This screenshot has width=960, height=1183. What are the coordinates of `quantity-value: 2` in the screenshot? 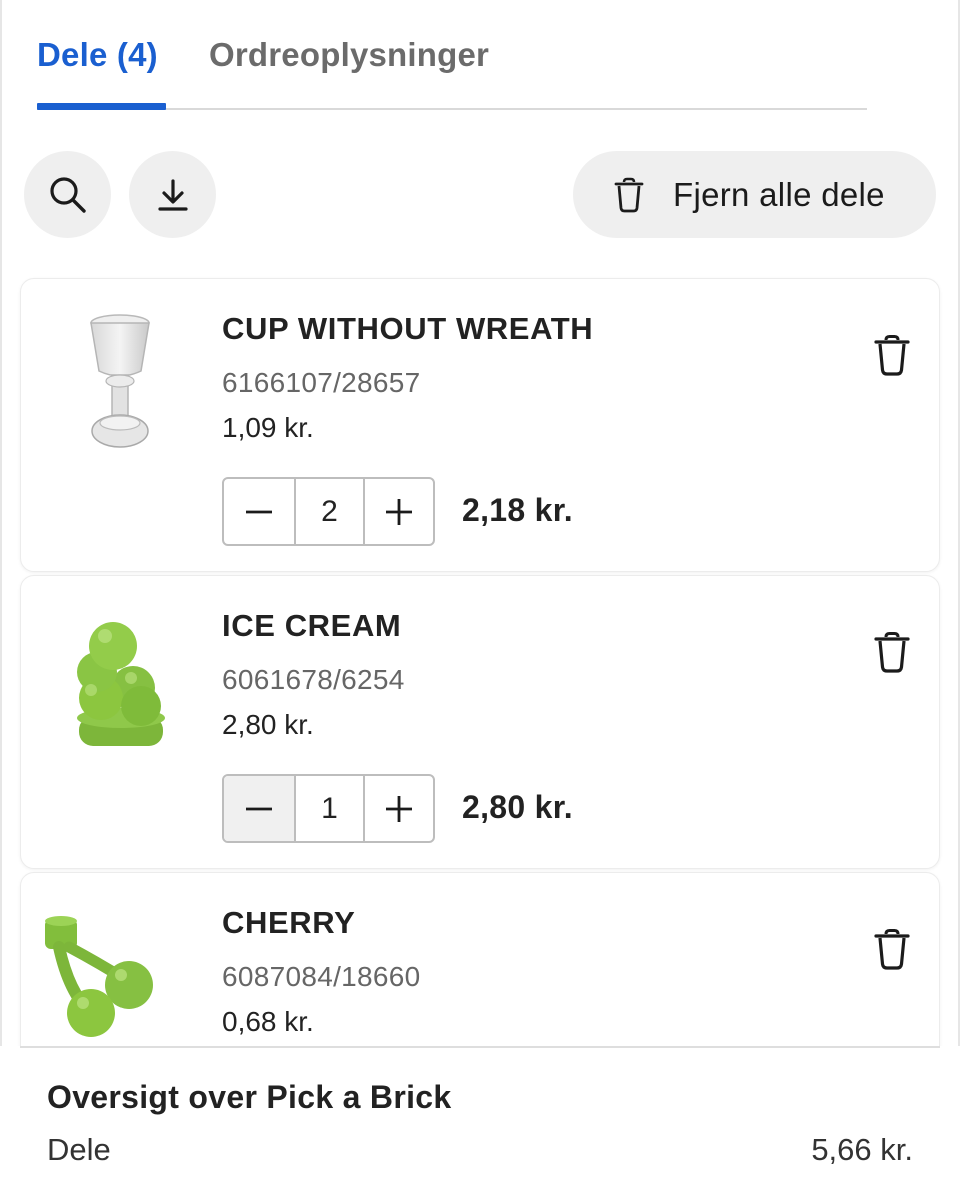 It's located at (328, 511).